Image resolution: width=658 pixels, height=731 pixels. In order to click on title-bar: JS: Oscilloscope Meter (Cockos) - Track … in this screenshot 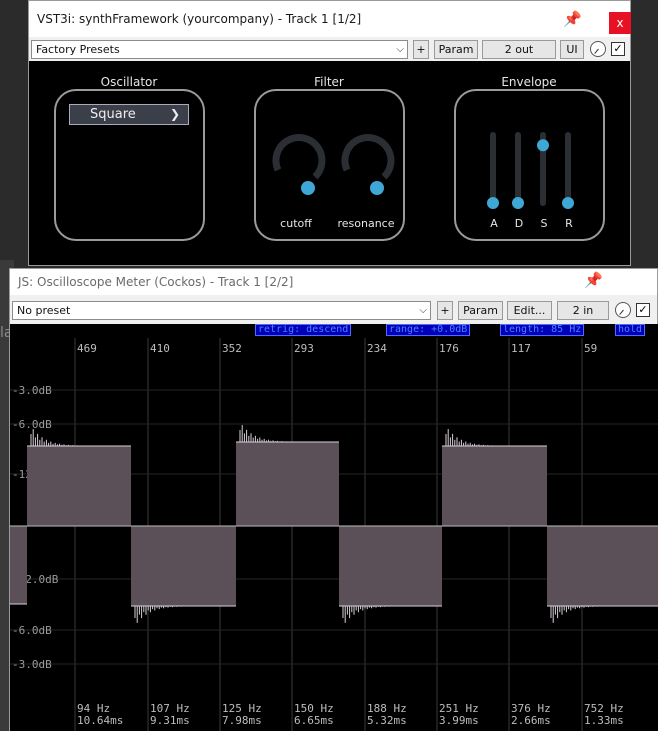, I will do `click(333, 282)`.